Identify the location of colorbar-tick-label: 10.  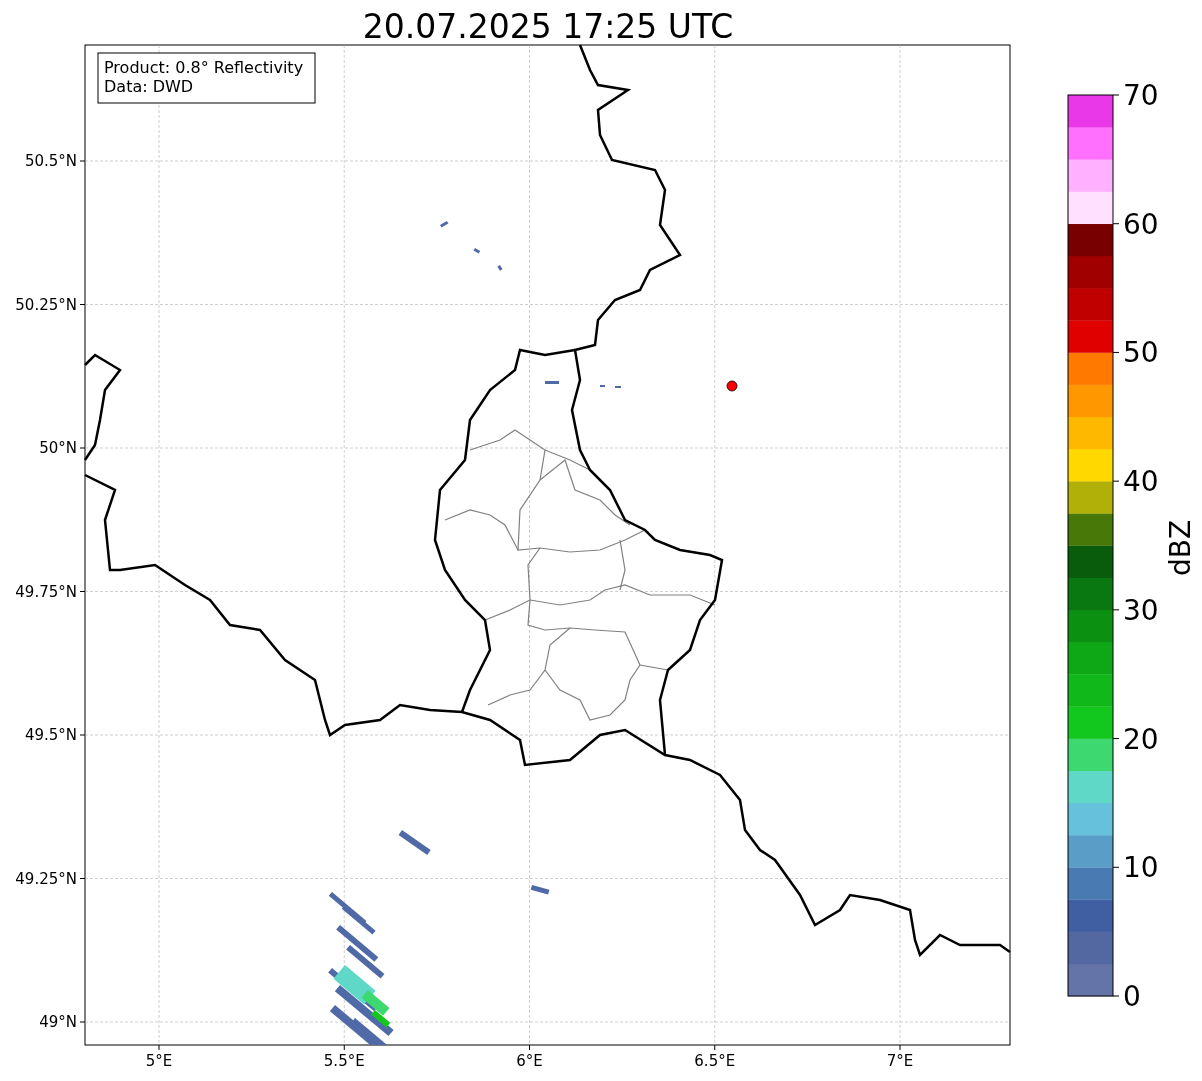
(1141, 868).